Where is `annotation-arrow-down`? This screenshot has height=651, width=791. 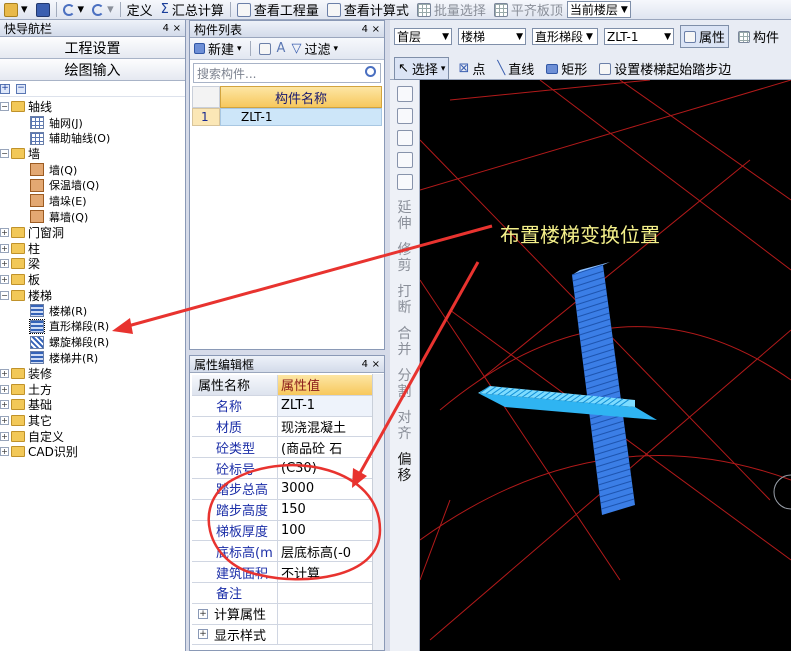 annotation-arrow-down is located at coordinates (419, 367).